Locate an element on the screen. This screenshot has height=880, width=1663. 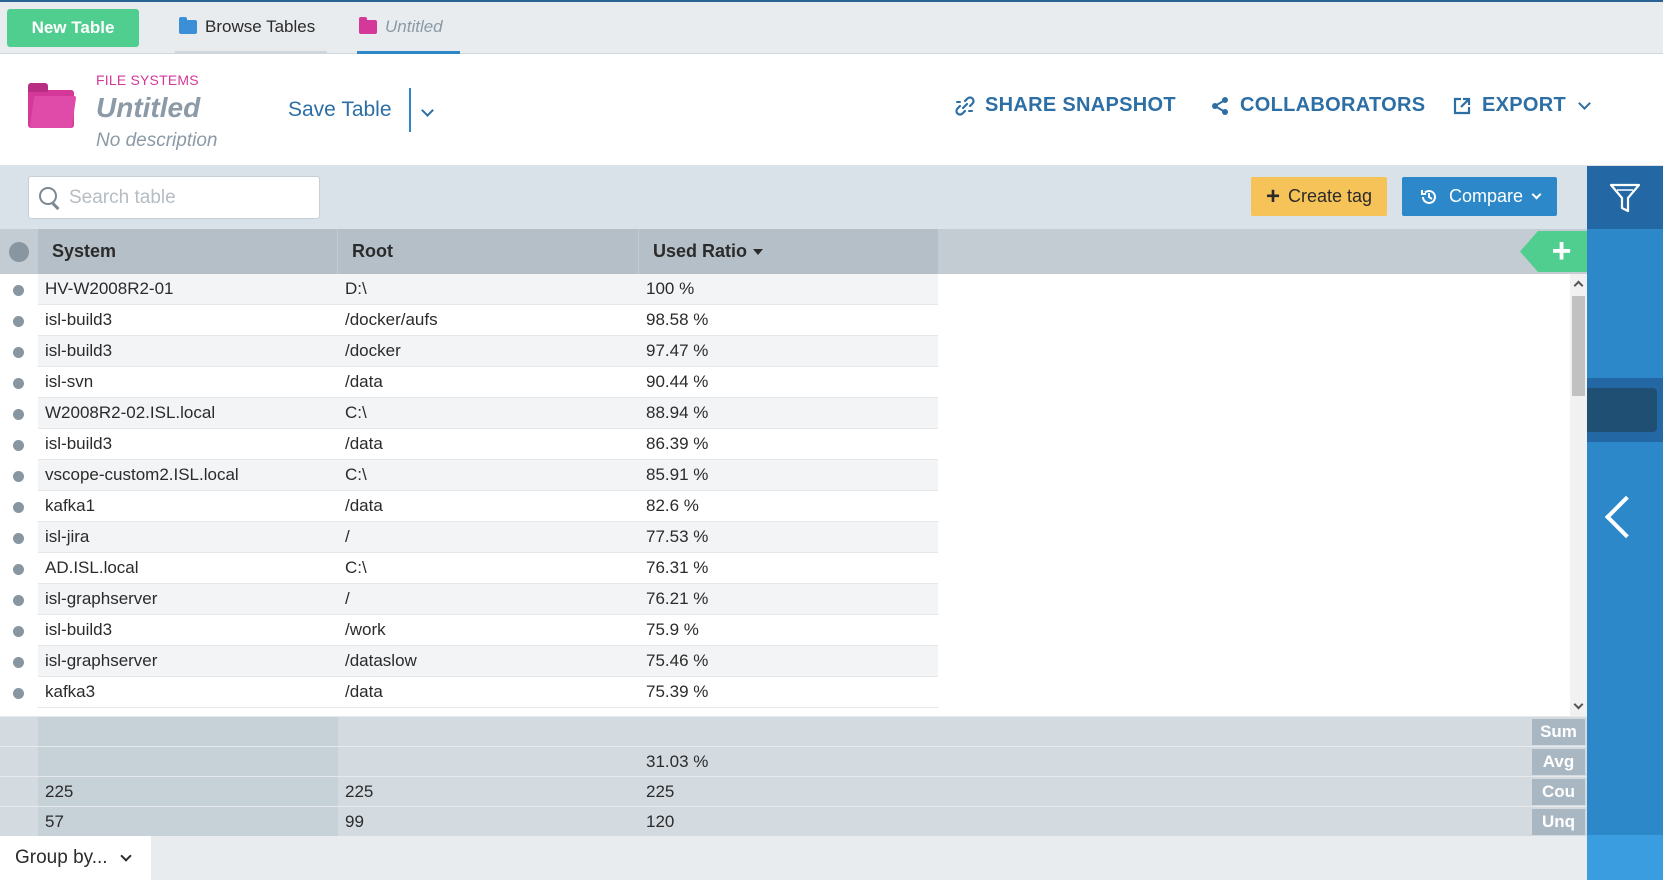
create-tag-button: + Create tag is located at coordinates (1319, 196).